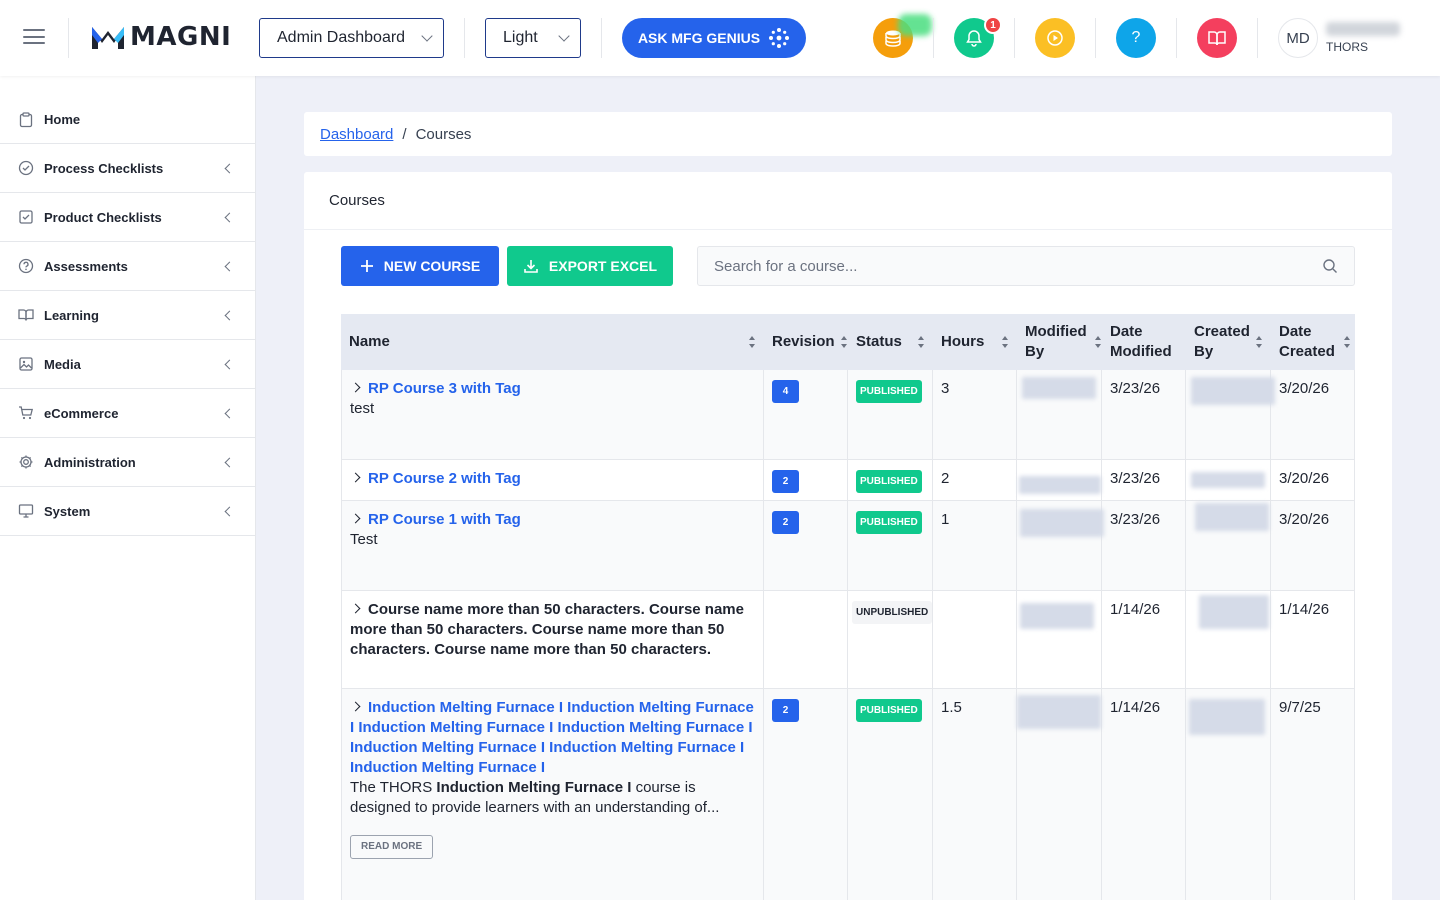 The image size is (1440, 900). Describe the element at coordinates (1018, 266) in the screenshot. I see `search-input` at that location.